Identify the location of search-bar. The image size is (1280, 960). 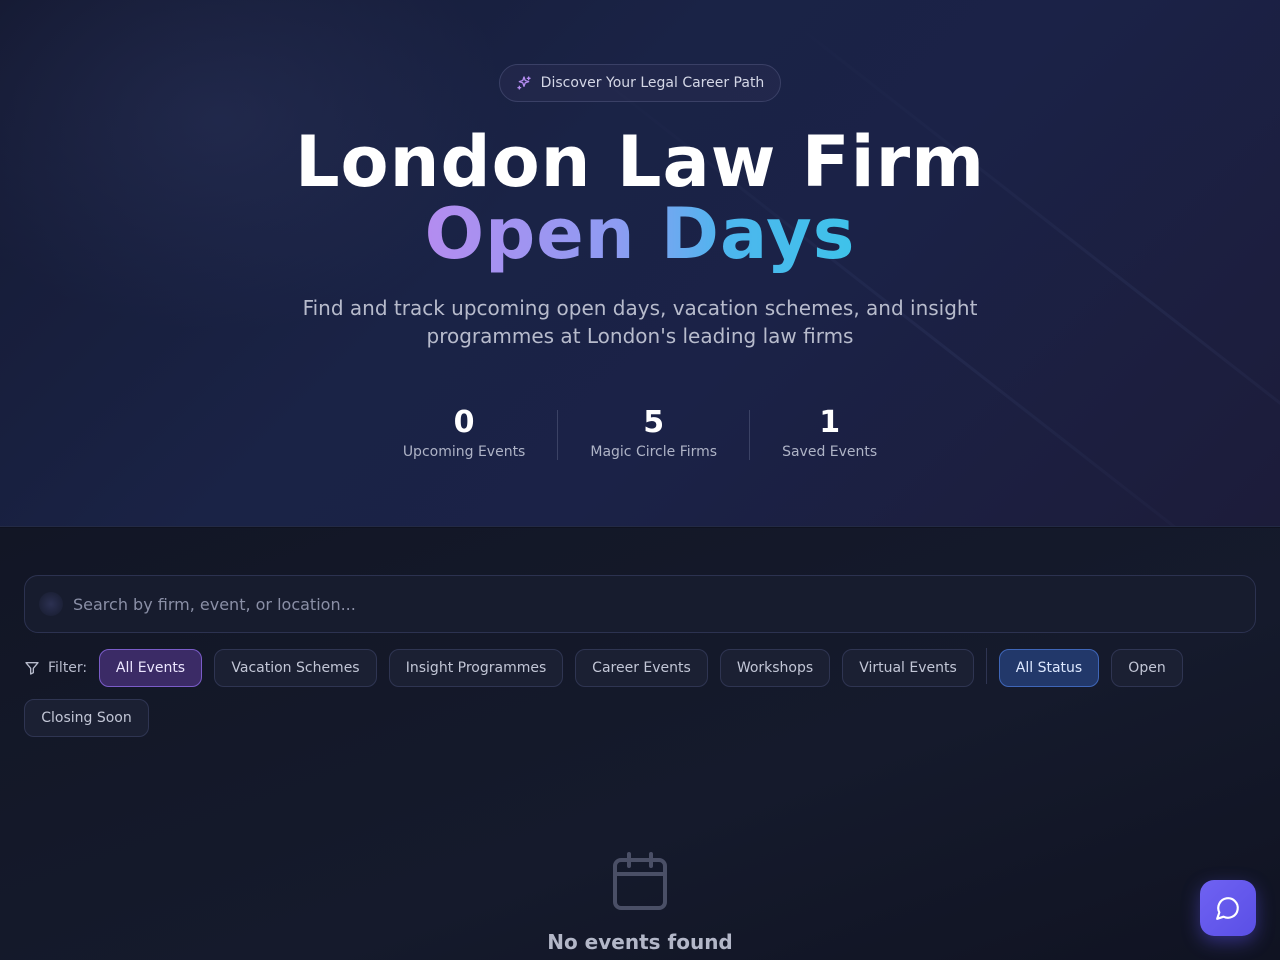
(640, 604).